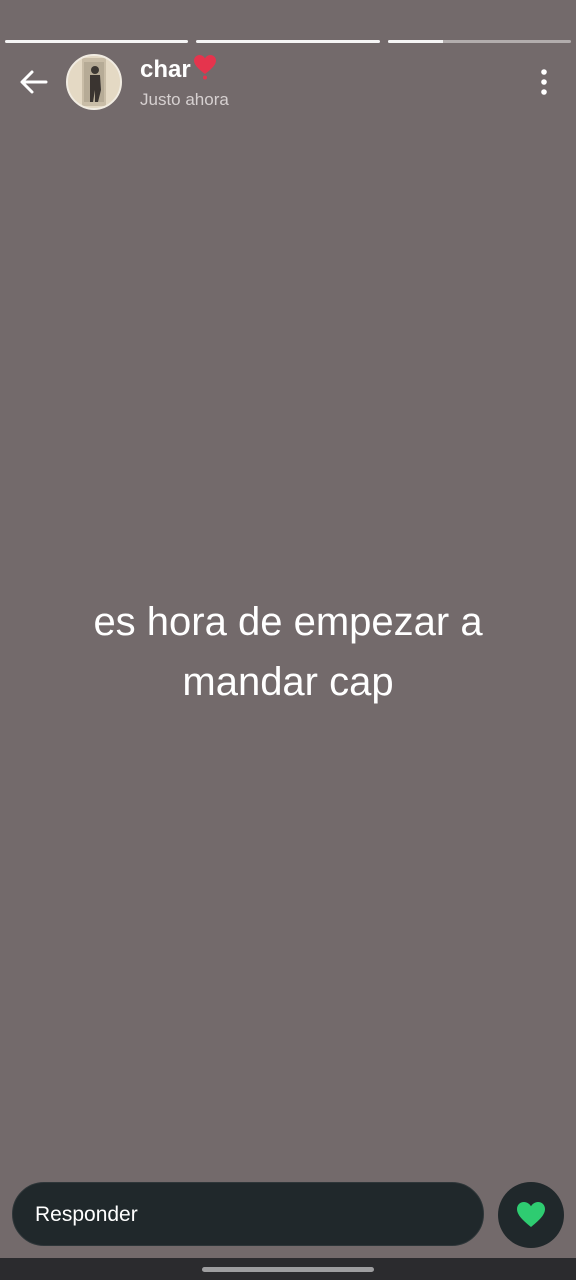 This screenshot has height=1280, width=576. I want to click on system-navigation-bar, so click(288, 1269).